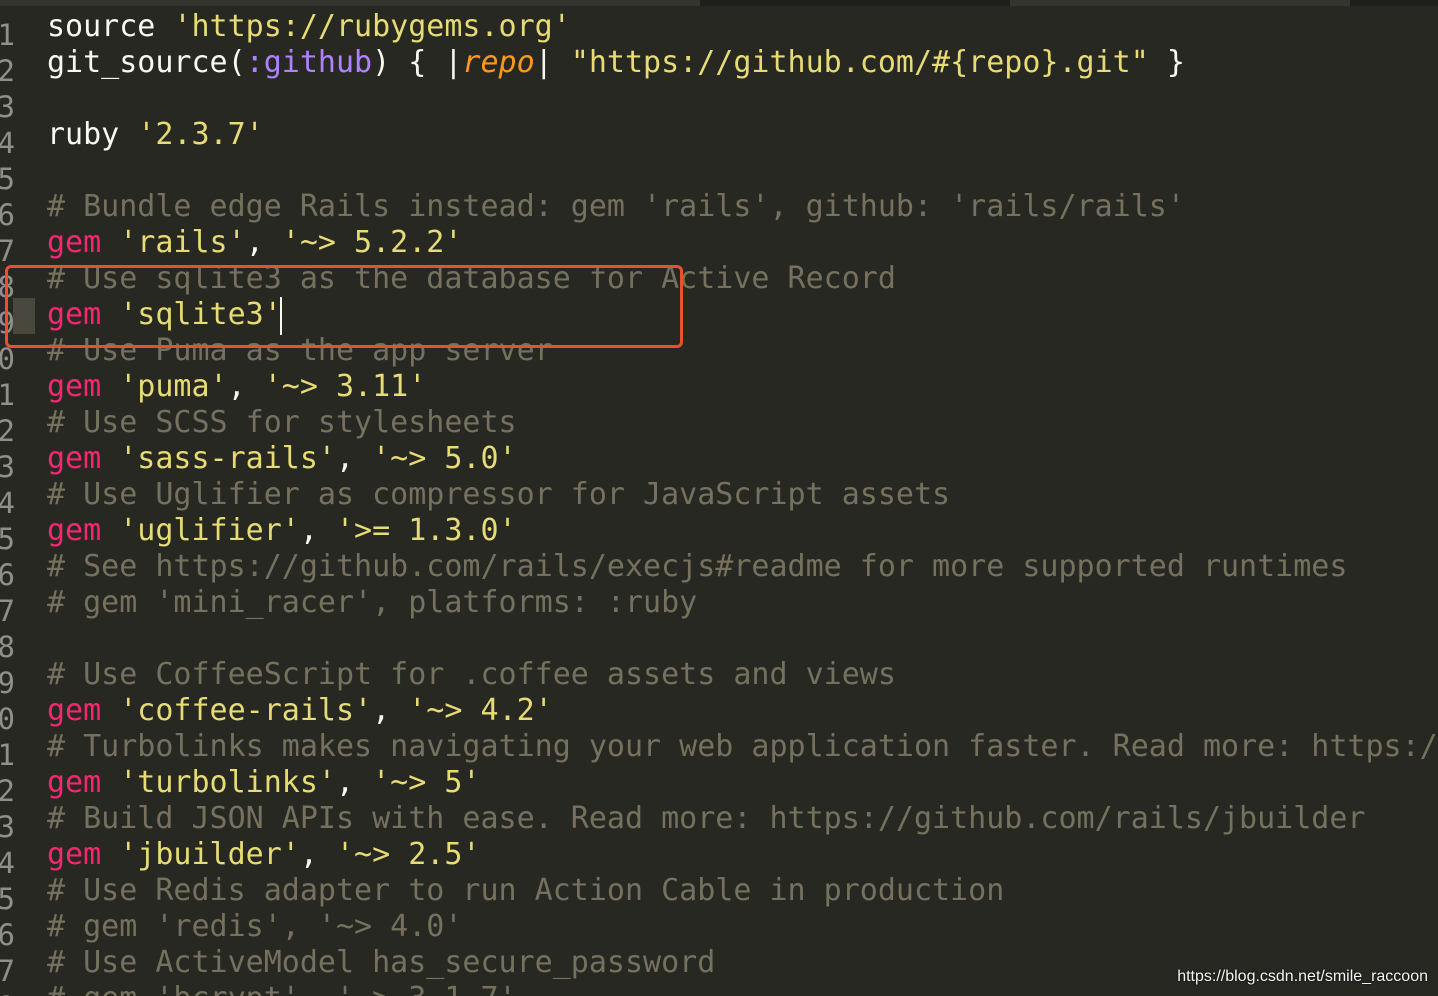 This screenshot has width=1438, height=996. What do you see at coordinates (480, 710) in the screenshot?
I see `code-token: '~> 4.2'` at bounding box center [480, 710].